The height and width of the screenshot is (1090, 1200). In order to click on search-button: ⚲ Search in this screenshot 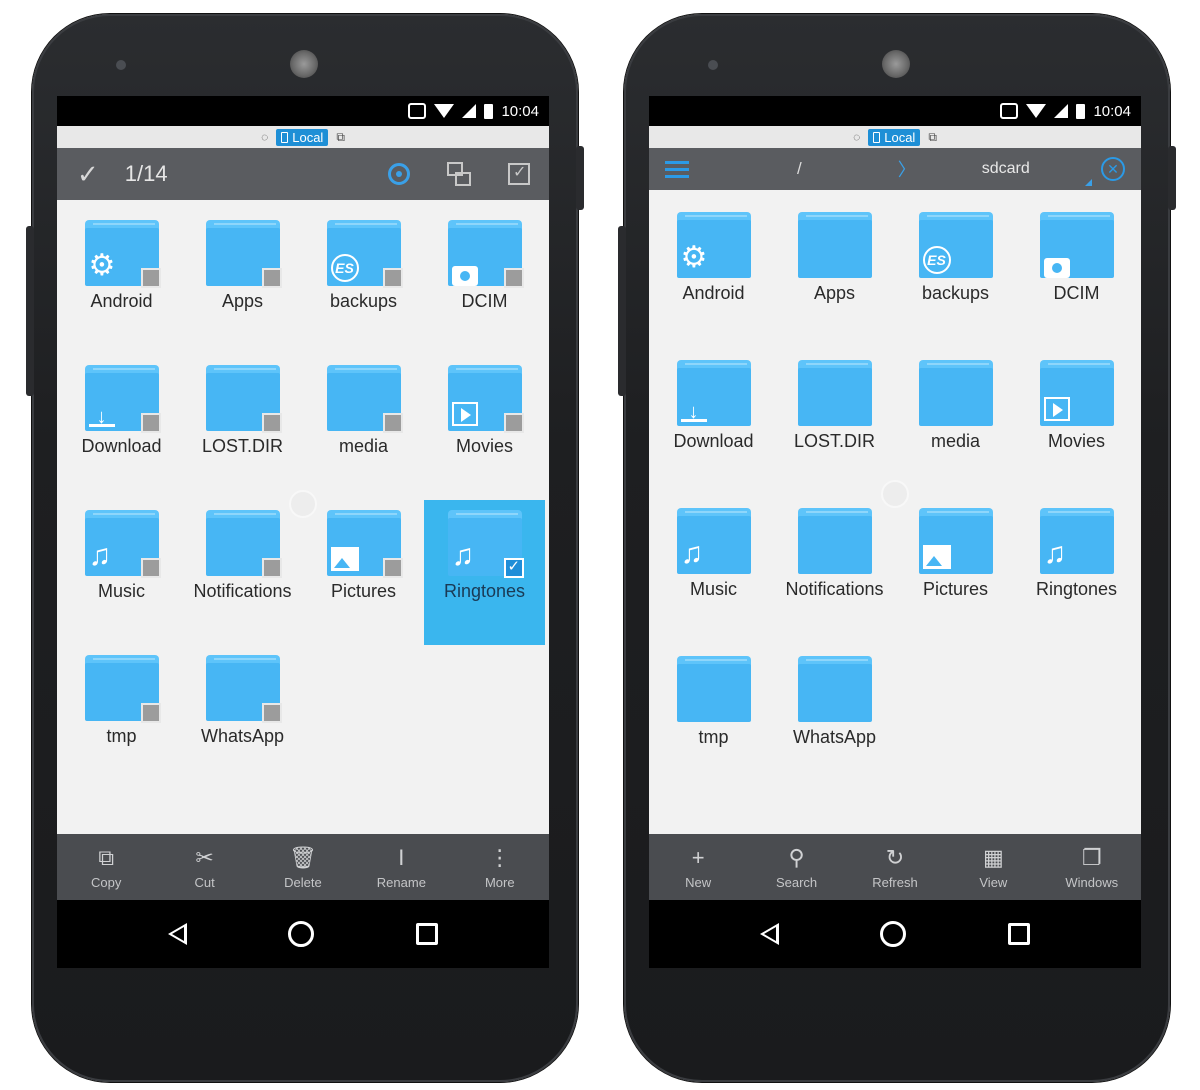, I will do `click(797, 867)`.